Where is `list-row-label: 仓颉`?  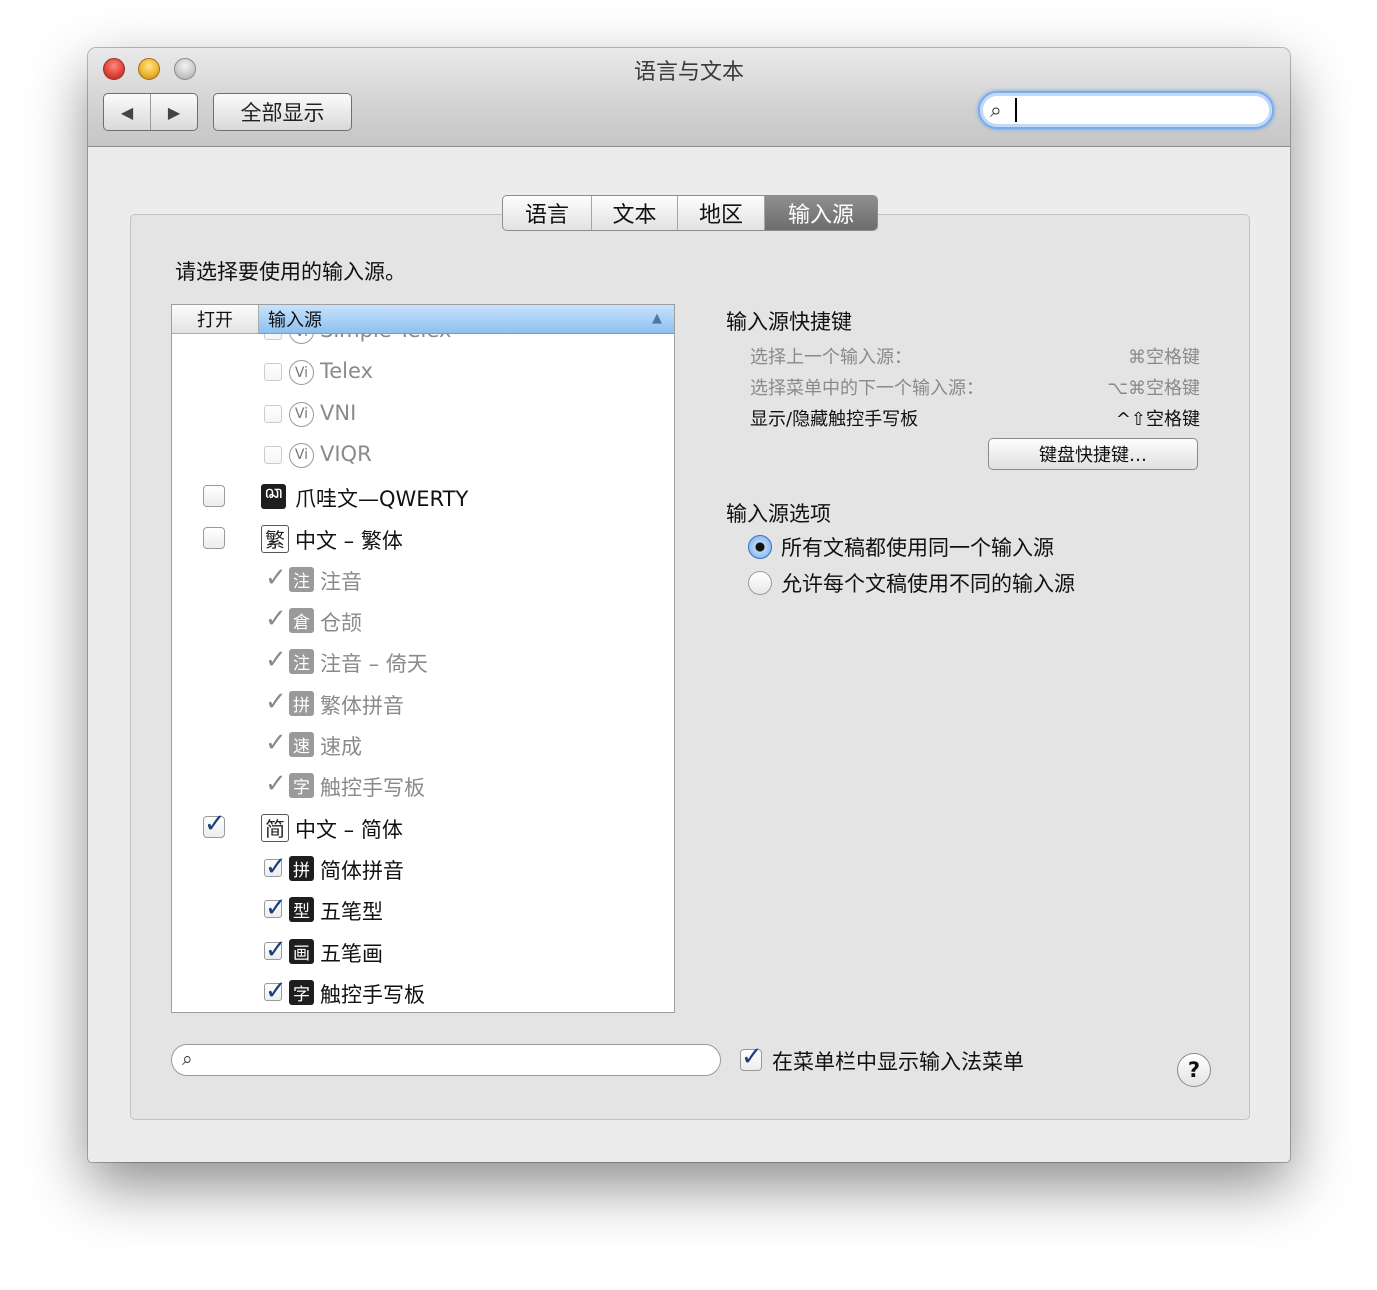 list-row-label: 仓颉 is located at coordinates (341, 623).